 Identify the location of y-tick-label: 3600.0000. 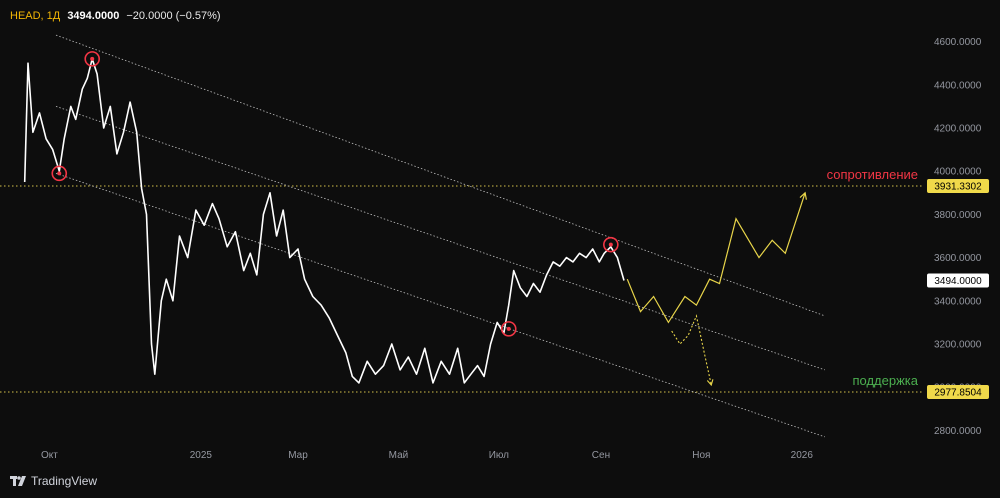
(958, 258).